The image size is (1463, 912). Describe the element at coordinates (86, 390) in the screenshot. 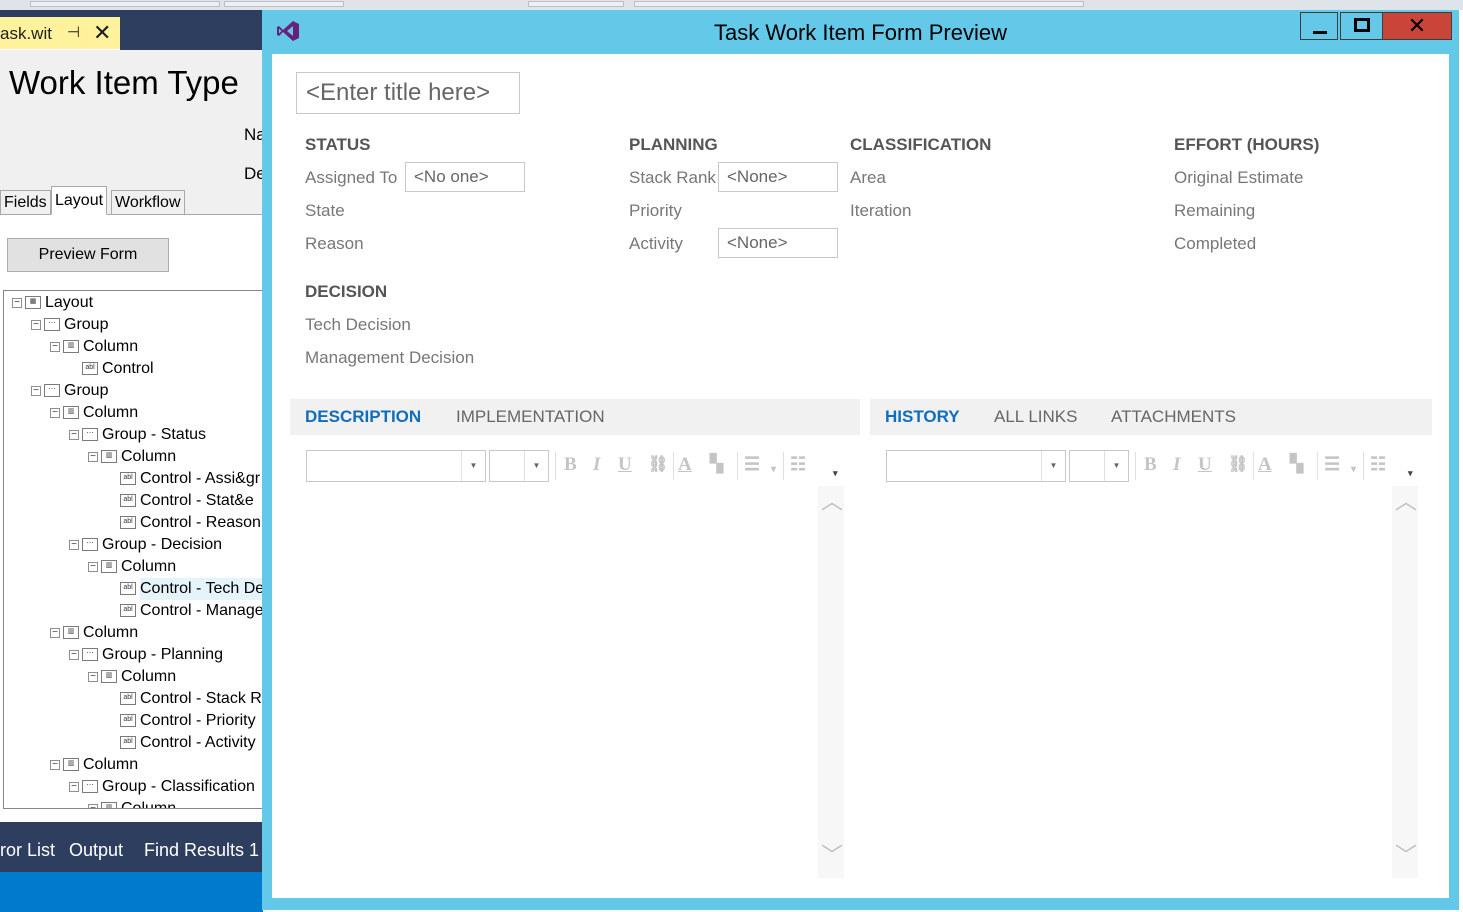

I see `tree-node-label: Group` at that location.